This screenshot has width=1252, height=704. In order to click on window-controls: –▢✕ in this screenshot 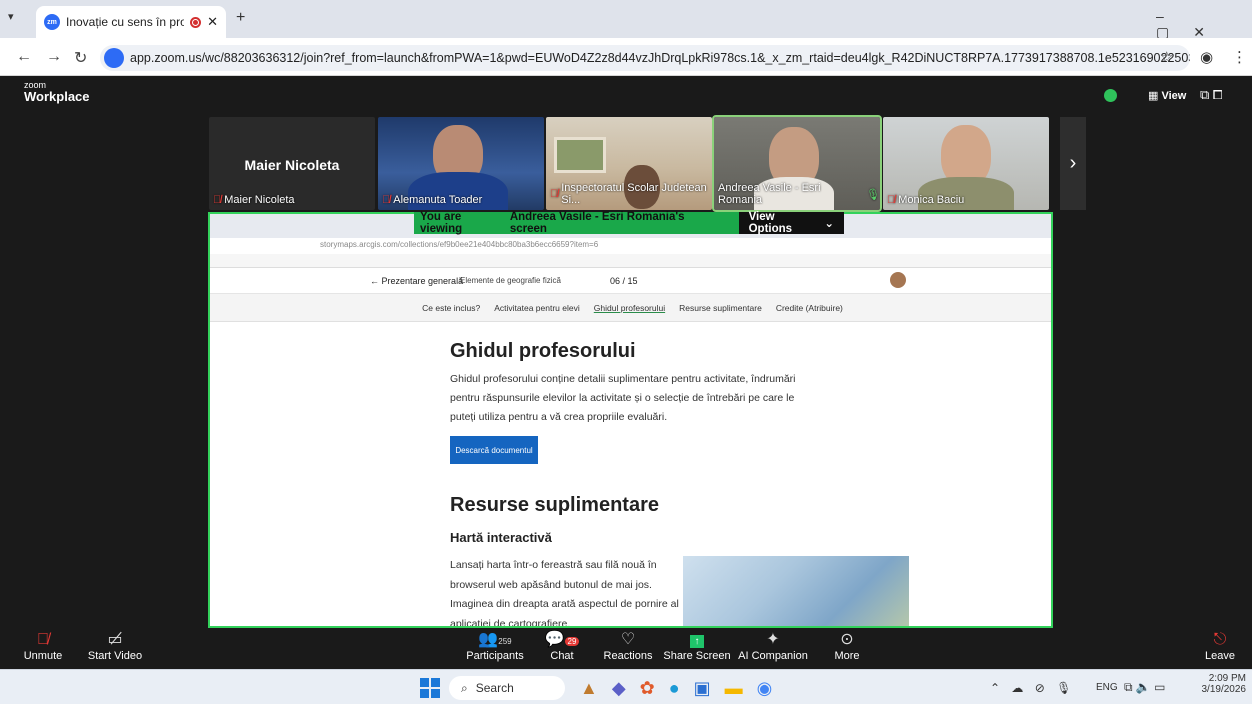, I will do `click(1204, 24)`.